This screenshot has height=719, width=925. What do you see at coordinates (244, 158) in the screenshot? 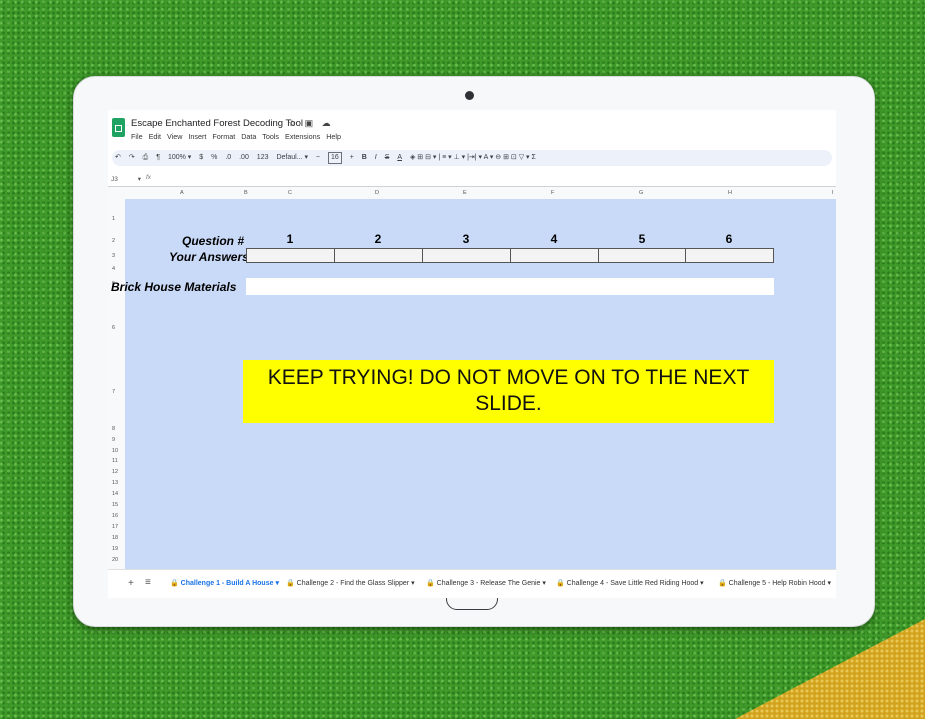
I see `increase-decimal-button: .00` at bounding box center [244, 158].